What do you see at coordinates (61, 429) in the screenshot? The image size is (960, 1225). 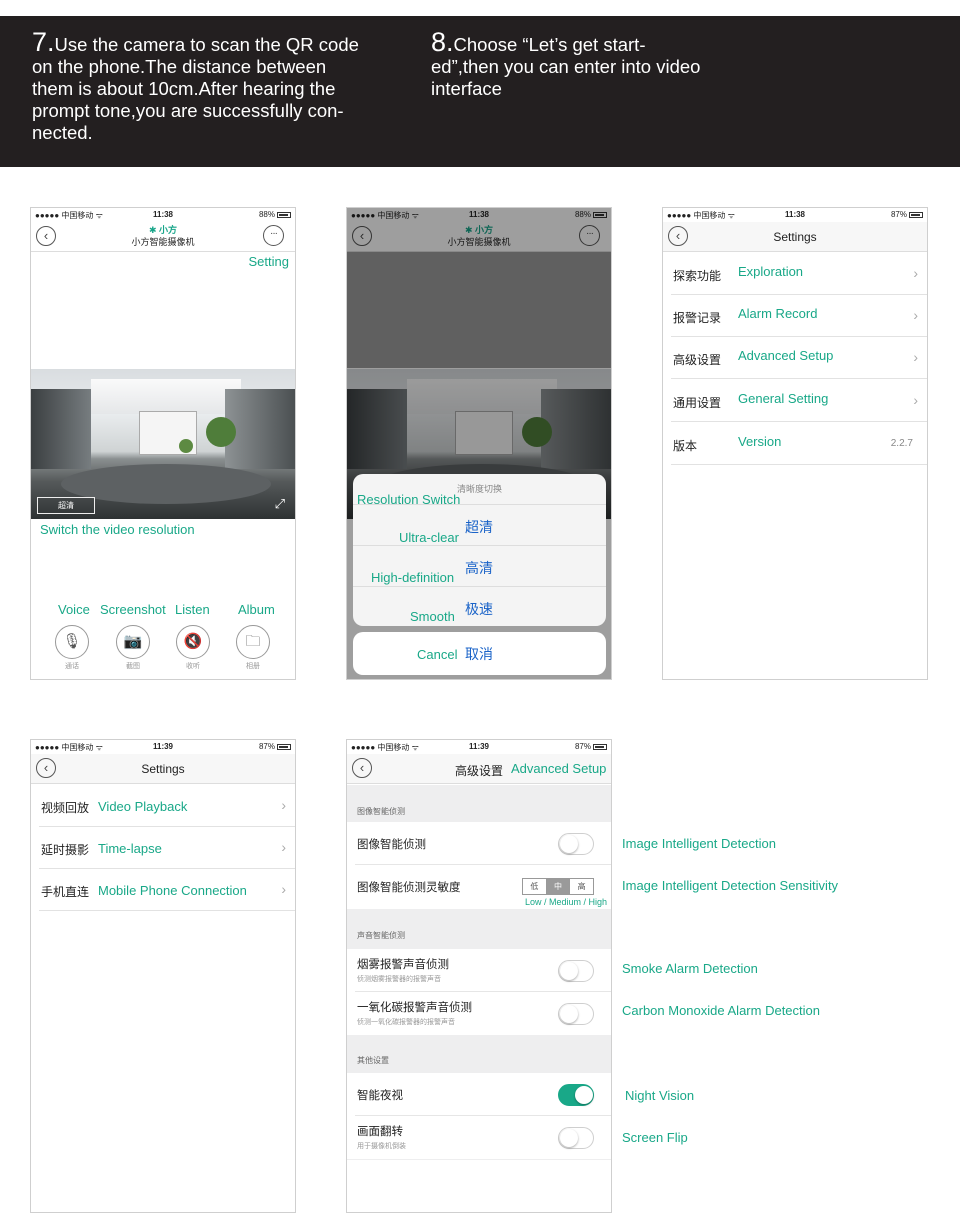 I see `video-window-left` at bounding box center [61, 429].